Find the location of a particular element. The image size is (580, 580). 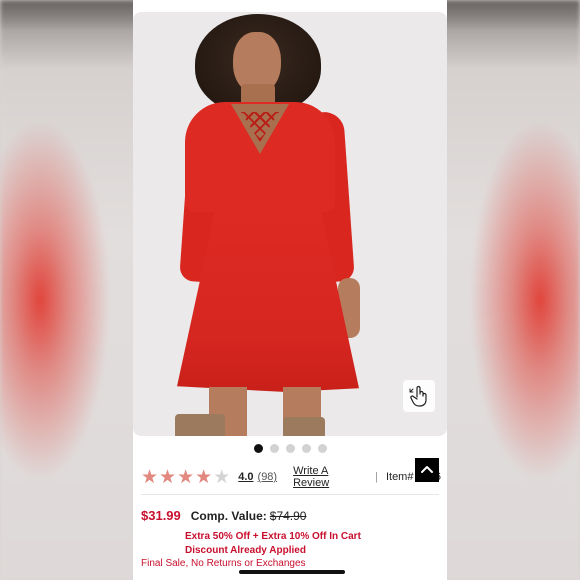

carousel-indicators is located at coordinates (290, 448).